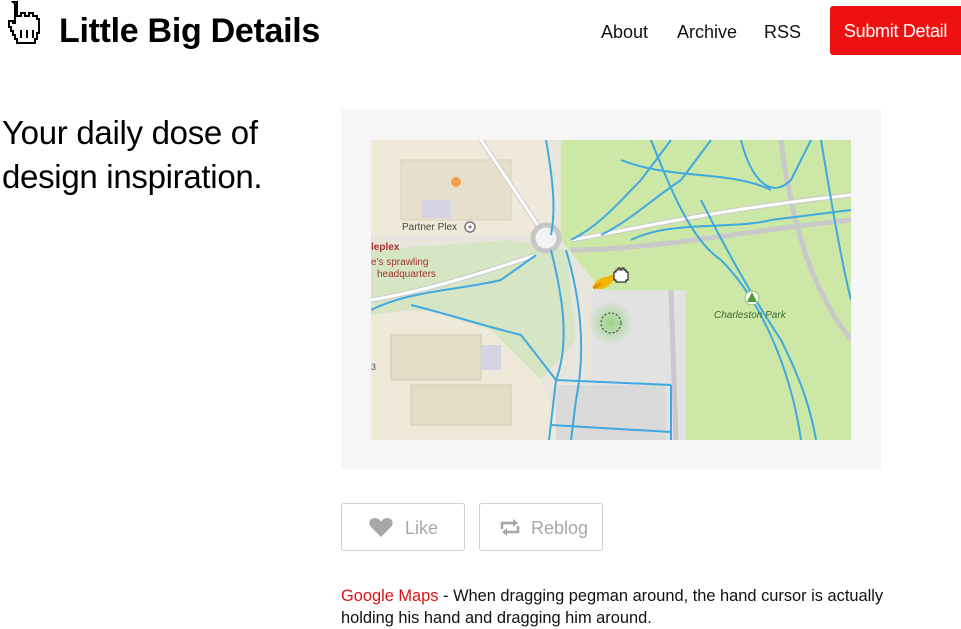  Describe the element at coordinates (385, 247) in the screenshot. I see `map-label-googleplex: leplex` at that location.